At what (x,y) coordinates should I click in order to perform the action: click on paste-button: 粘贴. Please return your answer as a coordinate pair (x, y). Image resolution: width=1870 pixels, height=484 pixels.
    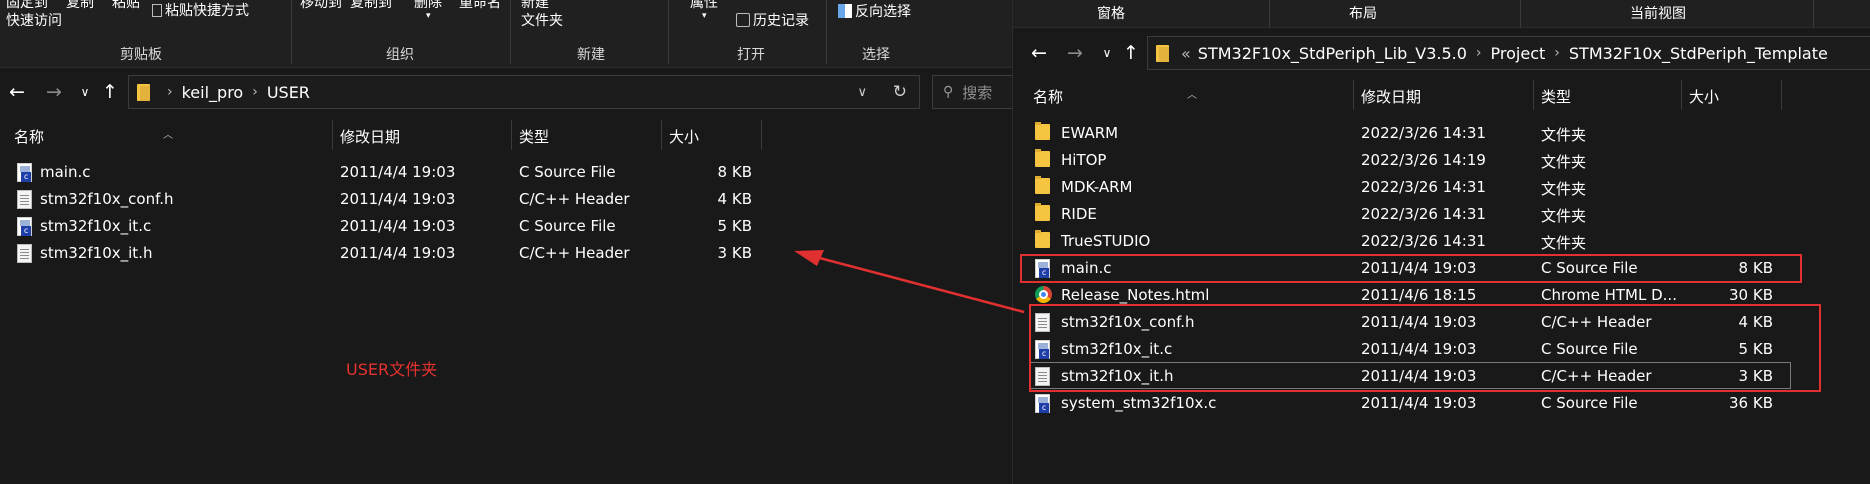
    Looking at the image, I should click on (126, 6).